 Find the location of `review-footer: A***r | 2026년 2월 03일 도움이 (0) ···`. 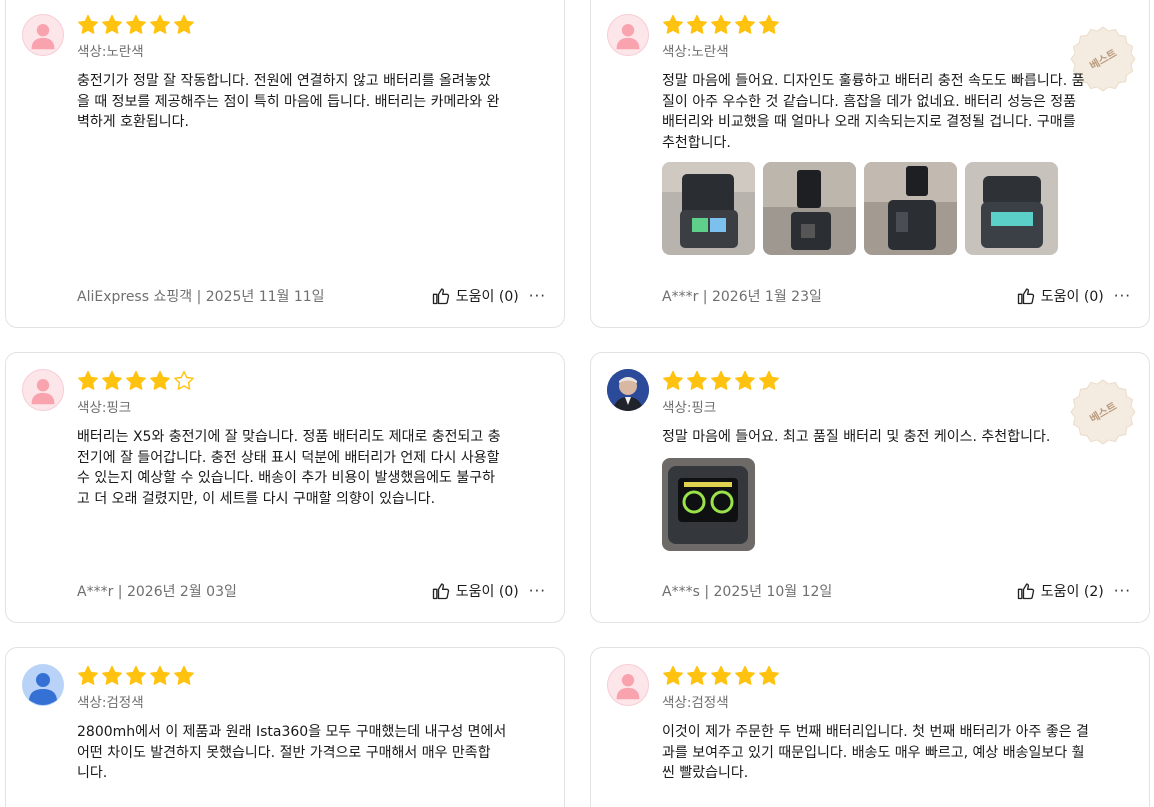

review-footer: A***r | 2026년 2월 03일 도움이 (0) ··· is located at coordinates (311, 591).